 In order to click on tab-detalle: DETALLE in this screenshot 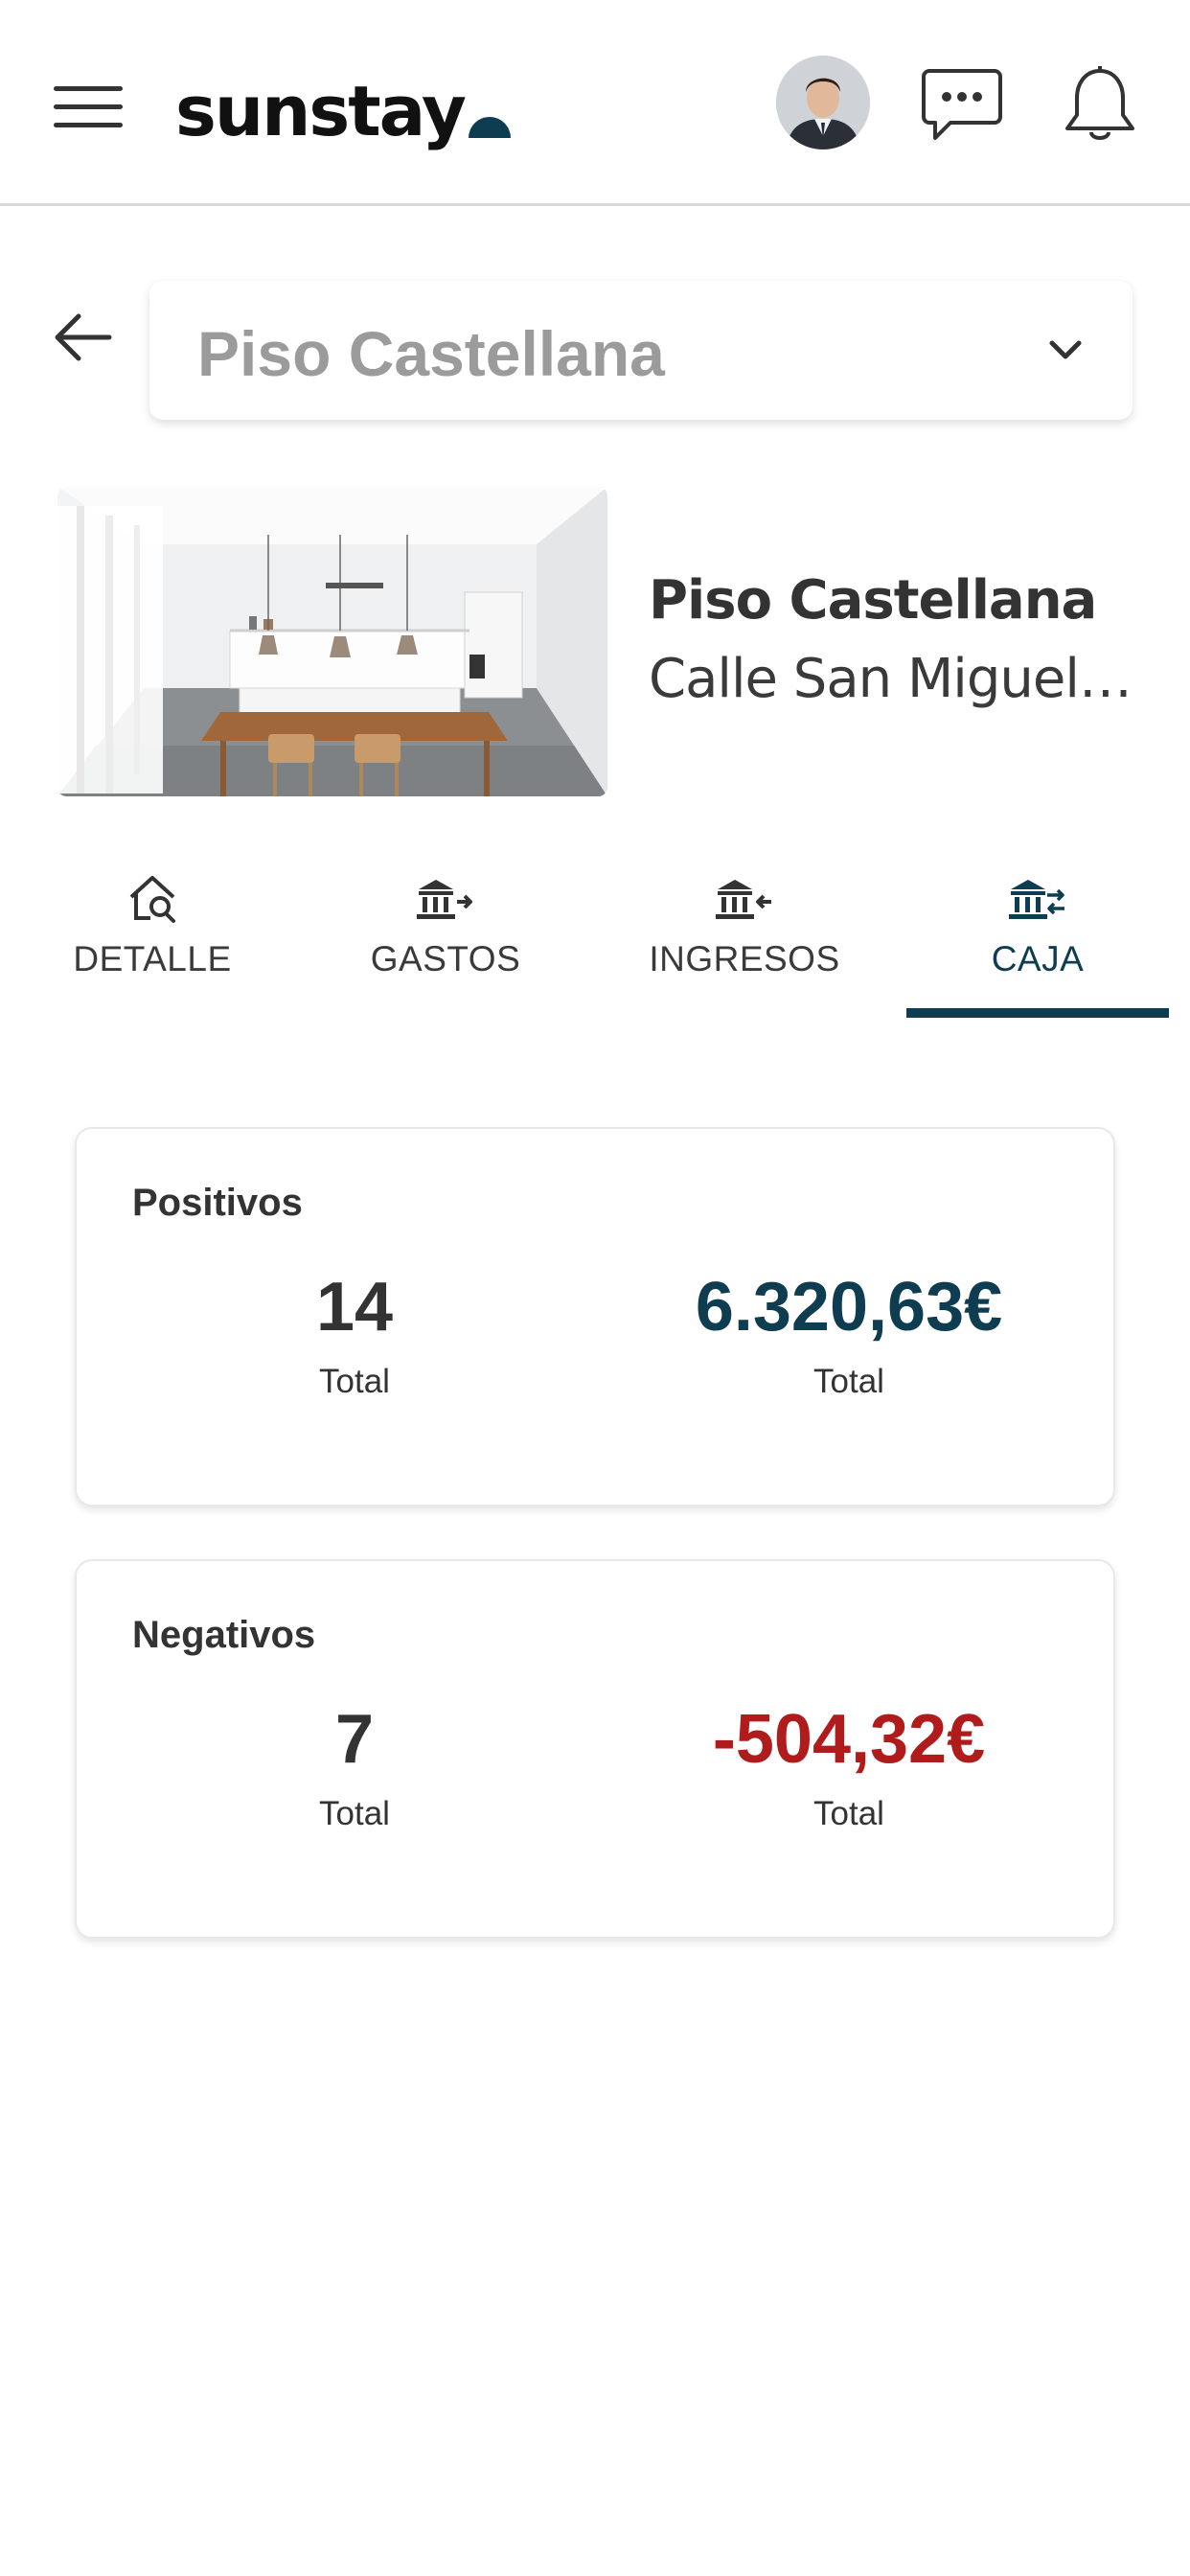, I will do `click(152, 939)`.